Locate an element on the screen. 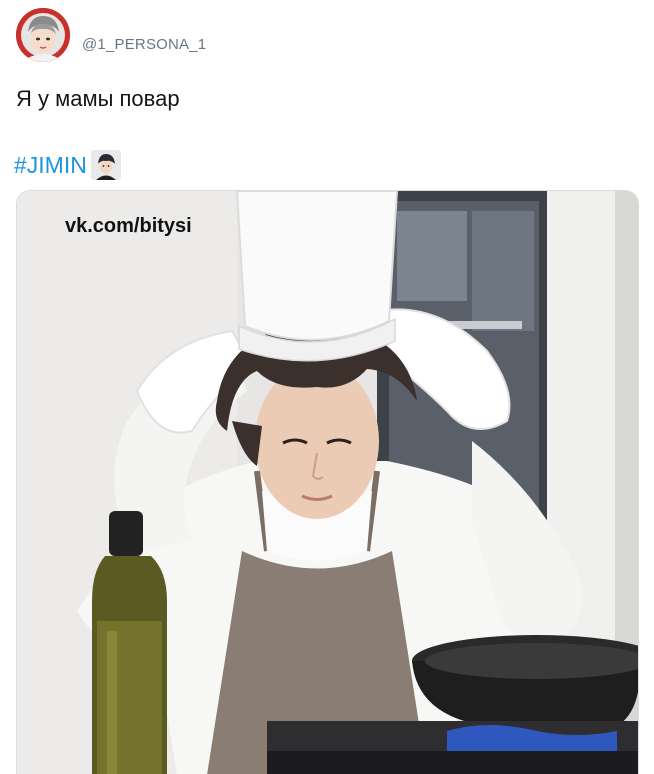 This screenshot has height=774, width=654. jimin-hashflag-icon is located at coordinates (105, 165).